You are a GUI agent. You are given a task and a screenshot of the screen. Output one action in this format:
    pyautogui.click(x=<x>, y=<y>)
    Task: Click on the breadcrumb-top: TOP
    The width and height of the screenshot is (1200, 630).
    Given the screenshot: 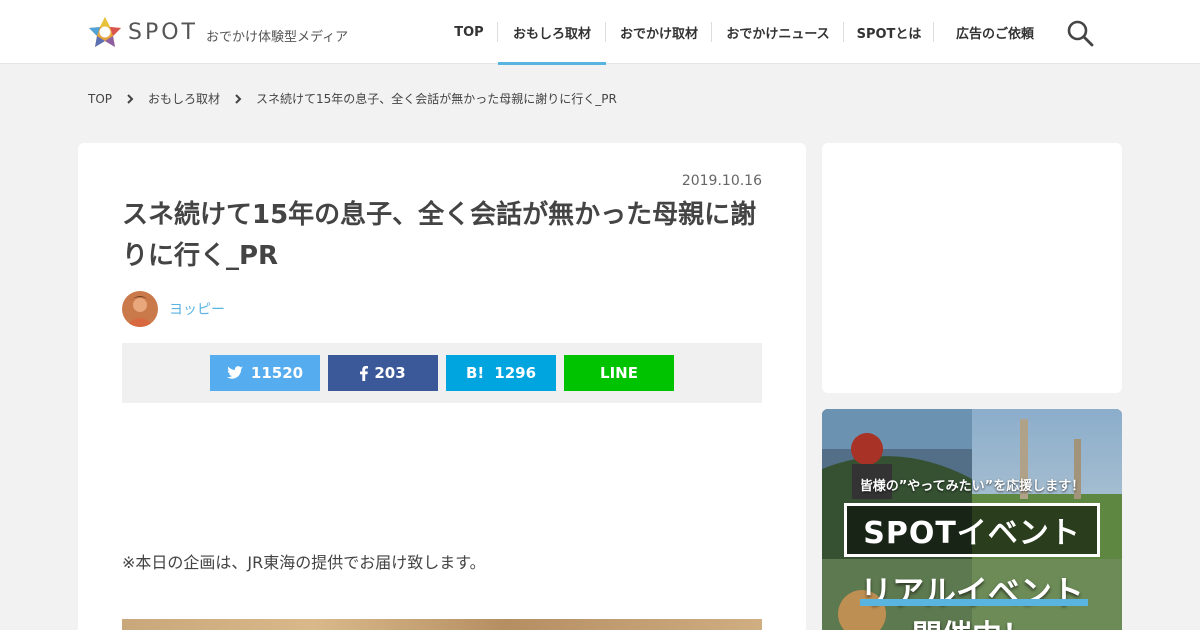 What is the action you would take?
    pyautogui.click(x=100, y=99)
    